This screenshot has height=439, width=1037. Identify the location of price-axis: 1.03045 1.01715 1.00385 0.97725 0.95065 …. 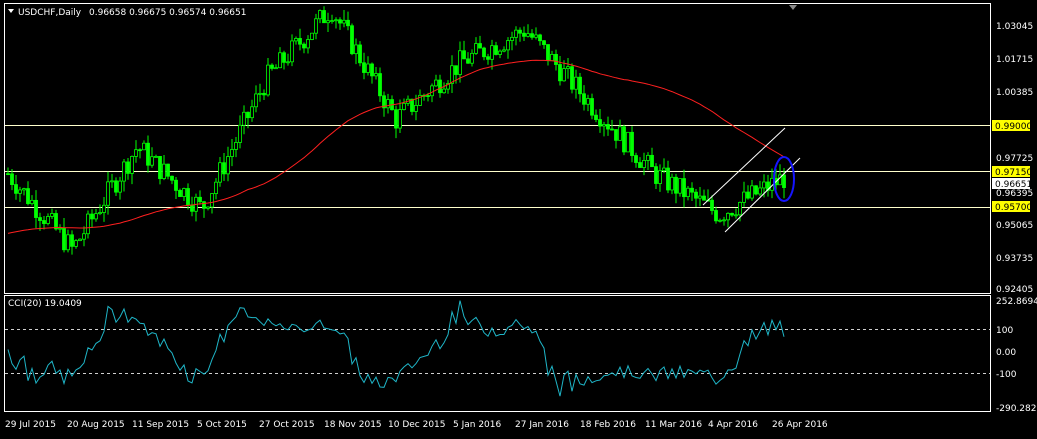
(1012, 158).